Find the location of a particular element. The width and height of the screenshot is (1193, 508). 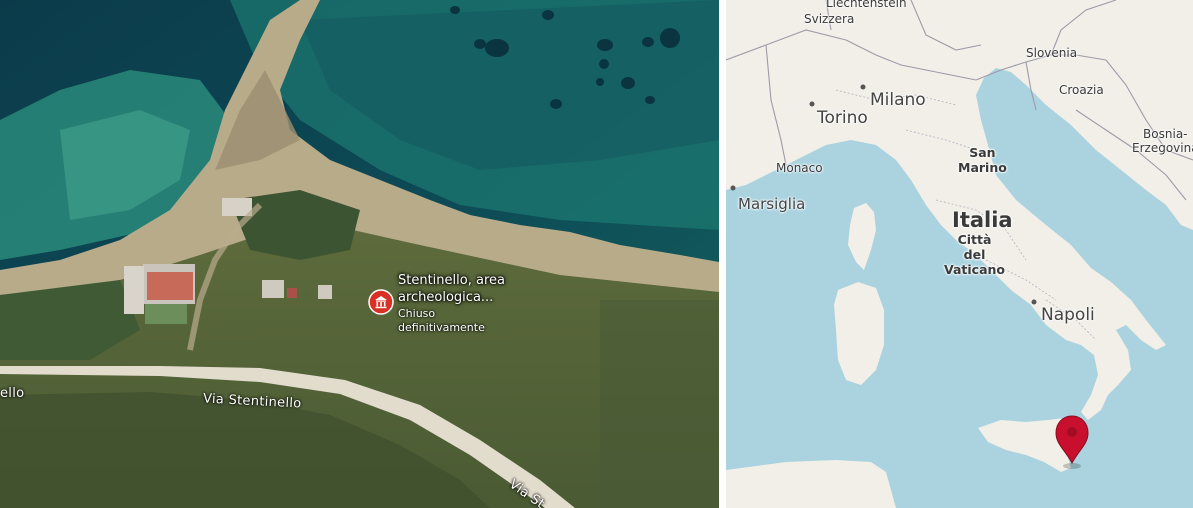

map-label-torino: Torino is located at coordinates (842, 118).